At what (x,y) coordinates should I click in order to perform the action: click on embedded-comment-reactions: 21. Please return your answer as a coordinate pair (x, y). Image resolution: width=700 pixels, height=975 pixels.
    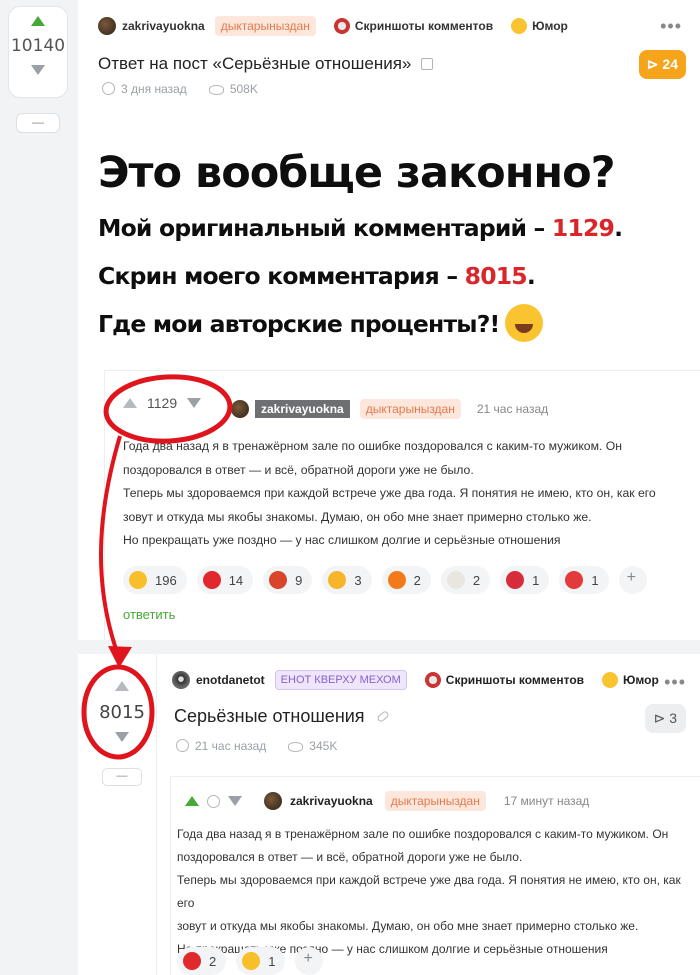
    Looking at the image, I should click on (250, 961).